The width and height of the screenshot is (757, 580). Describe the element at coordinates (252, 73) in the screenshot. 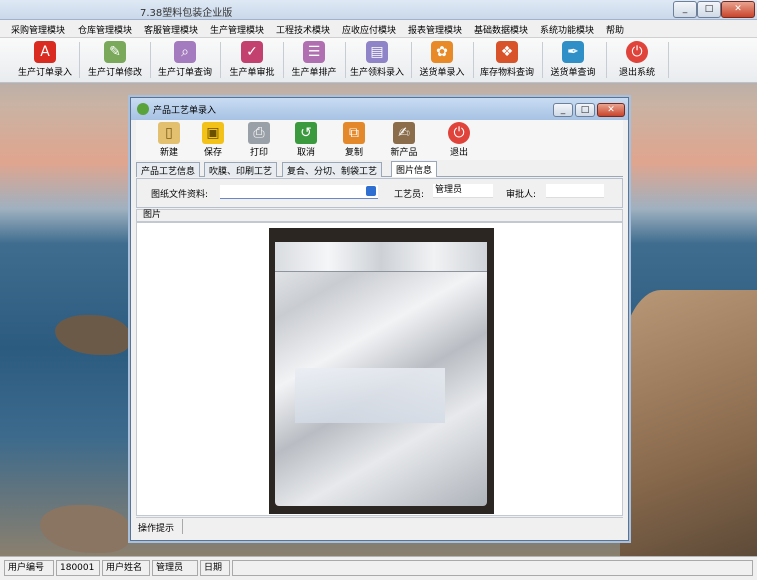

I see `toolbar-label: 生产单审批` at that location.